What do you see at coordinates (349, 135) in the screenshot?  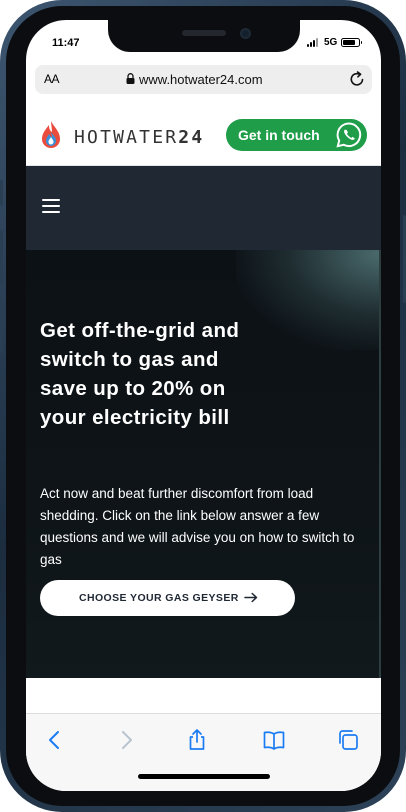 I see `whatsapp-icon` at bounding box center [349, 135].